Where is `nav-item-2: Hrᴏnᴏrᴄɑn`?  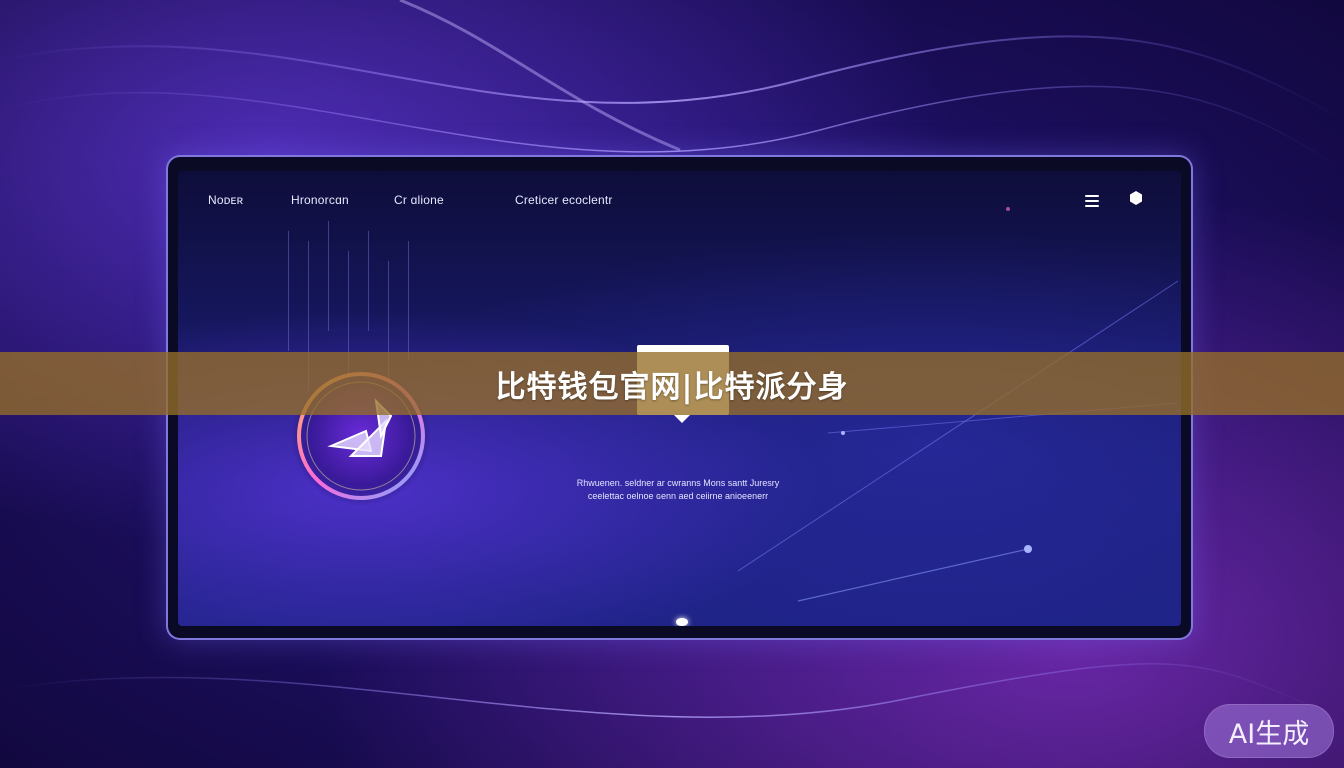 nav-item-2: Hrᴏnᴏrᴄɑn is located at coordinates (320, 200).